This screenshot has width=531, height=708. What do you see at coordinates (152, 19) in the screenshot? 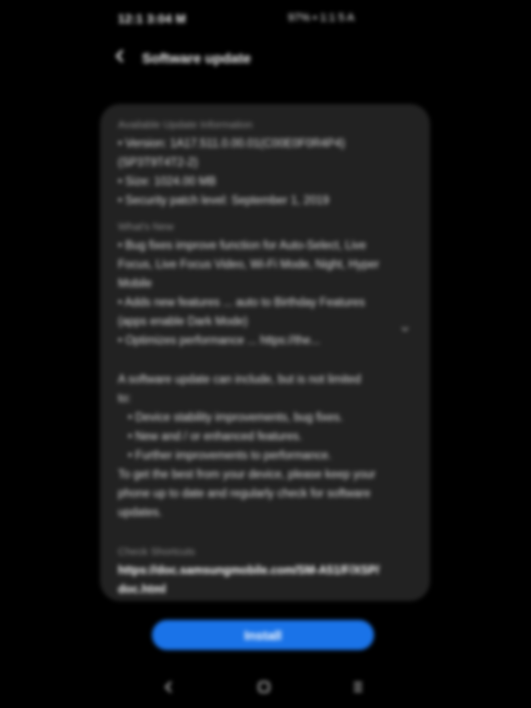
I see `status-time: 12:1 3:04 M` at bounding box center [152, 19].